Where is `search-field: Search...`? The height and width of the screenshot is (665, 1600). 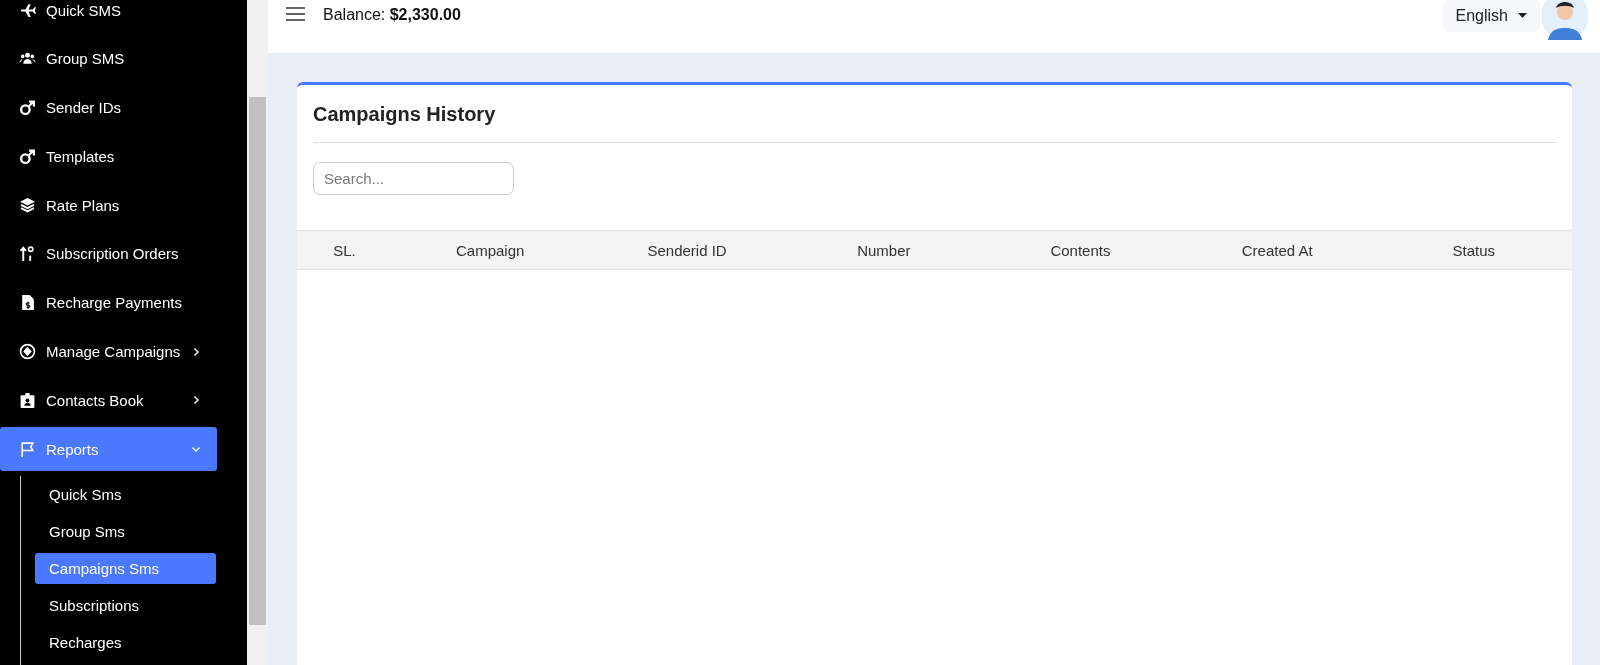
search-field: Search... is located at coordinates (413, 178).